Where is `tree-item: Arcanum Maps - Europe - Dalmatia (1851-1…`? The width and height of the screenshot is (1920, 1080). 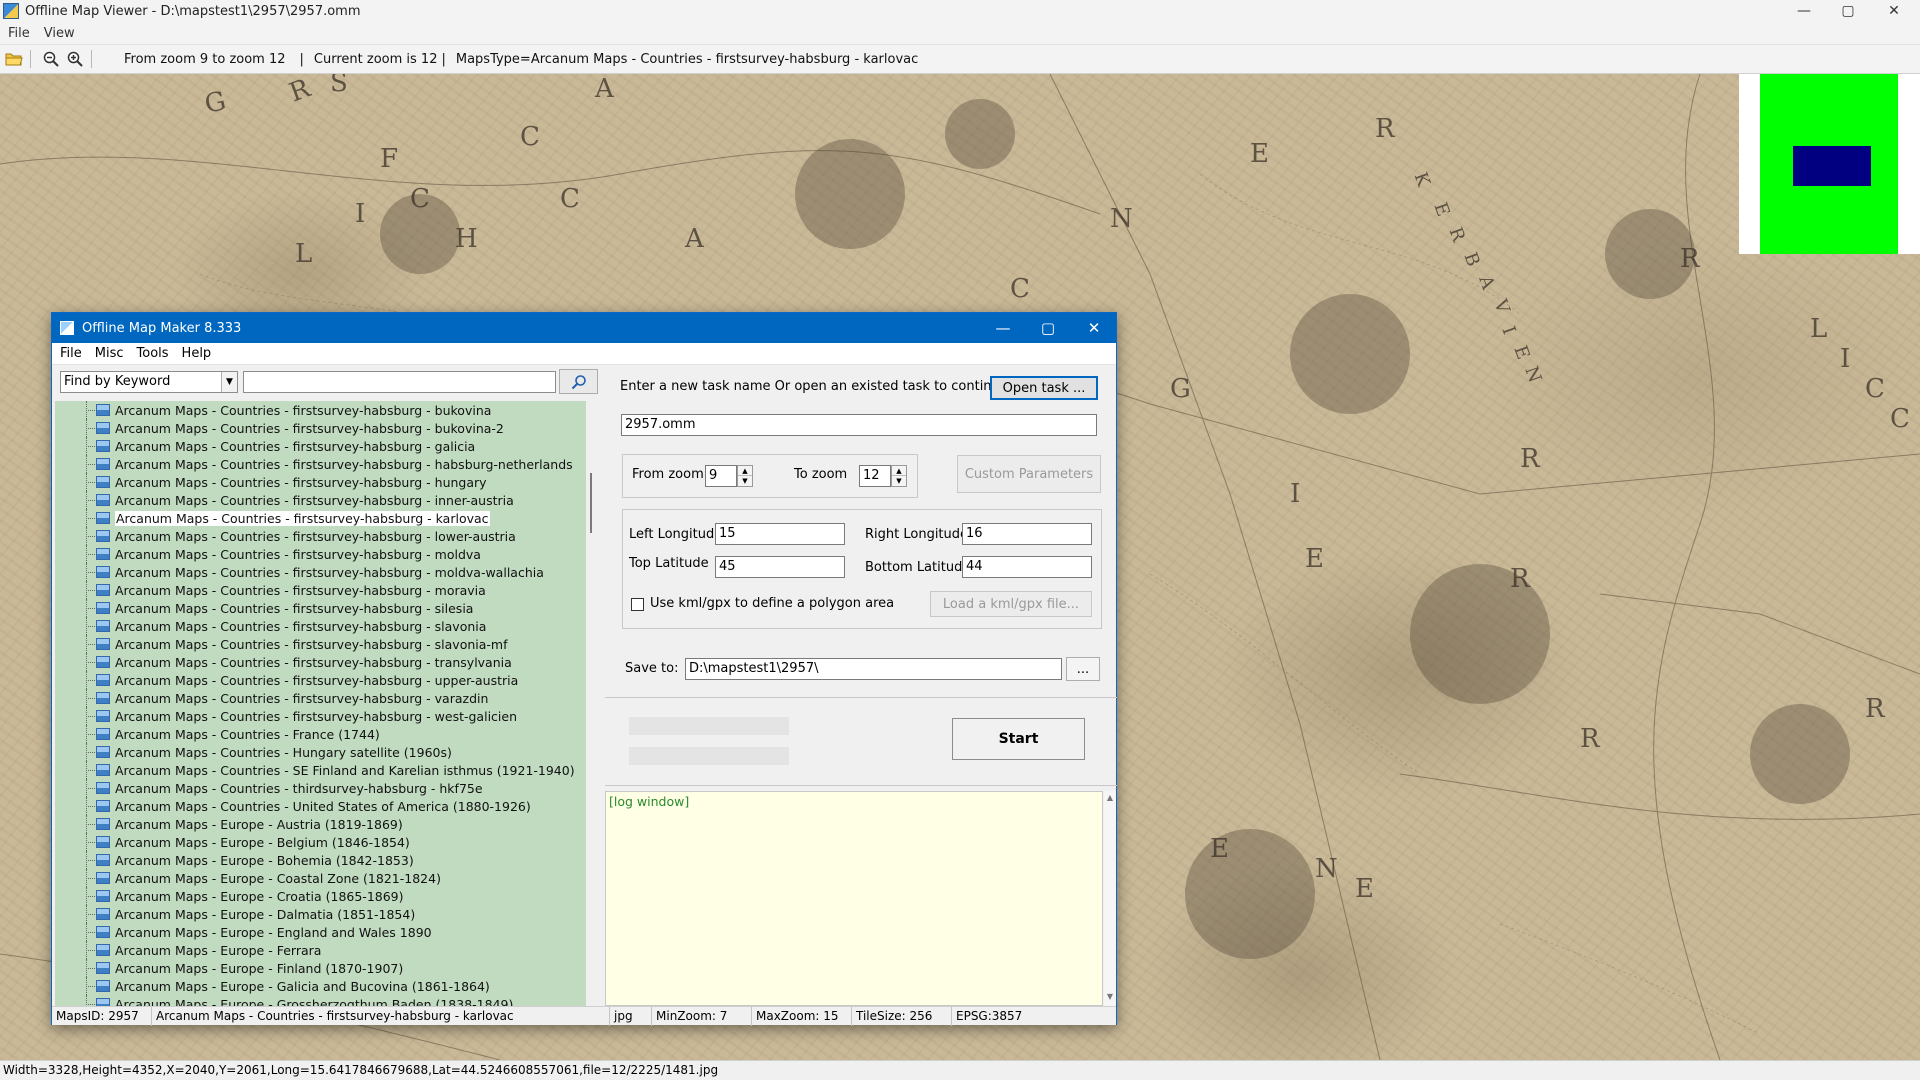
tree-item: Arcanum Maps - Europe - Dalmatia (1851-1… is located at coordinates (319, 914).